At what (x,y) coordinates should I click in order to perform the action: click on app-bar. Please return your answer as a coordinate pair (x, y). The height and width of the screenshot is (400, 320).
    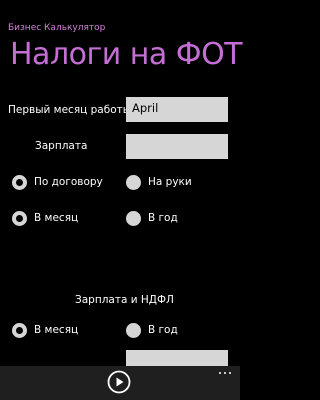
    Looking at the image, I should click on (120, 383).